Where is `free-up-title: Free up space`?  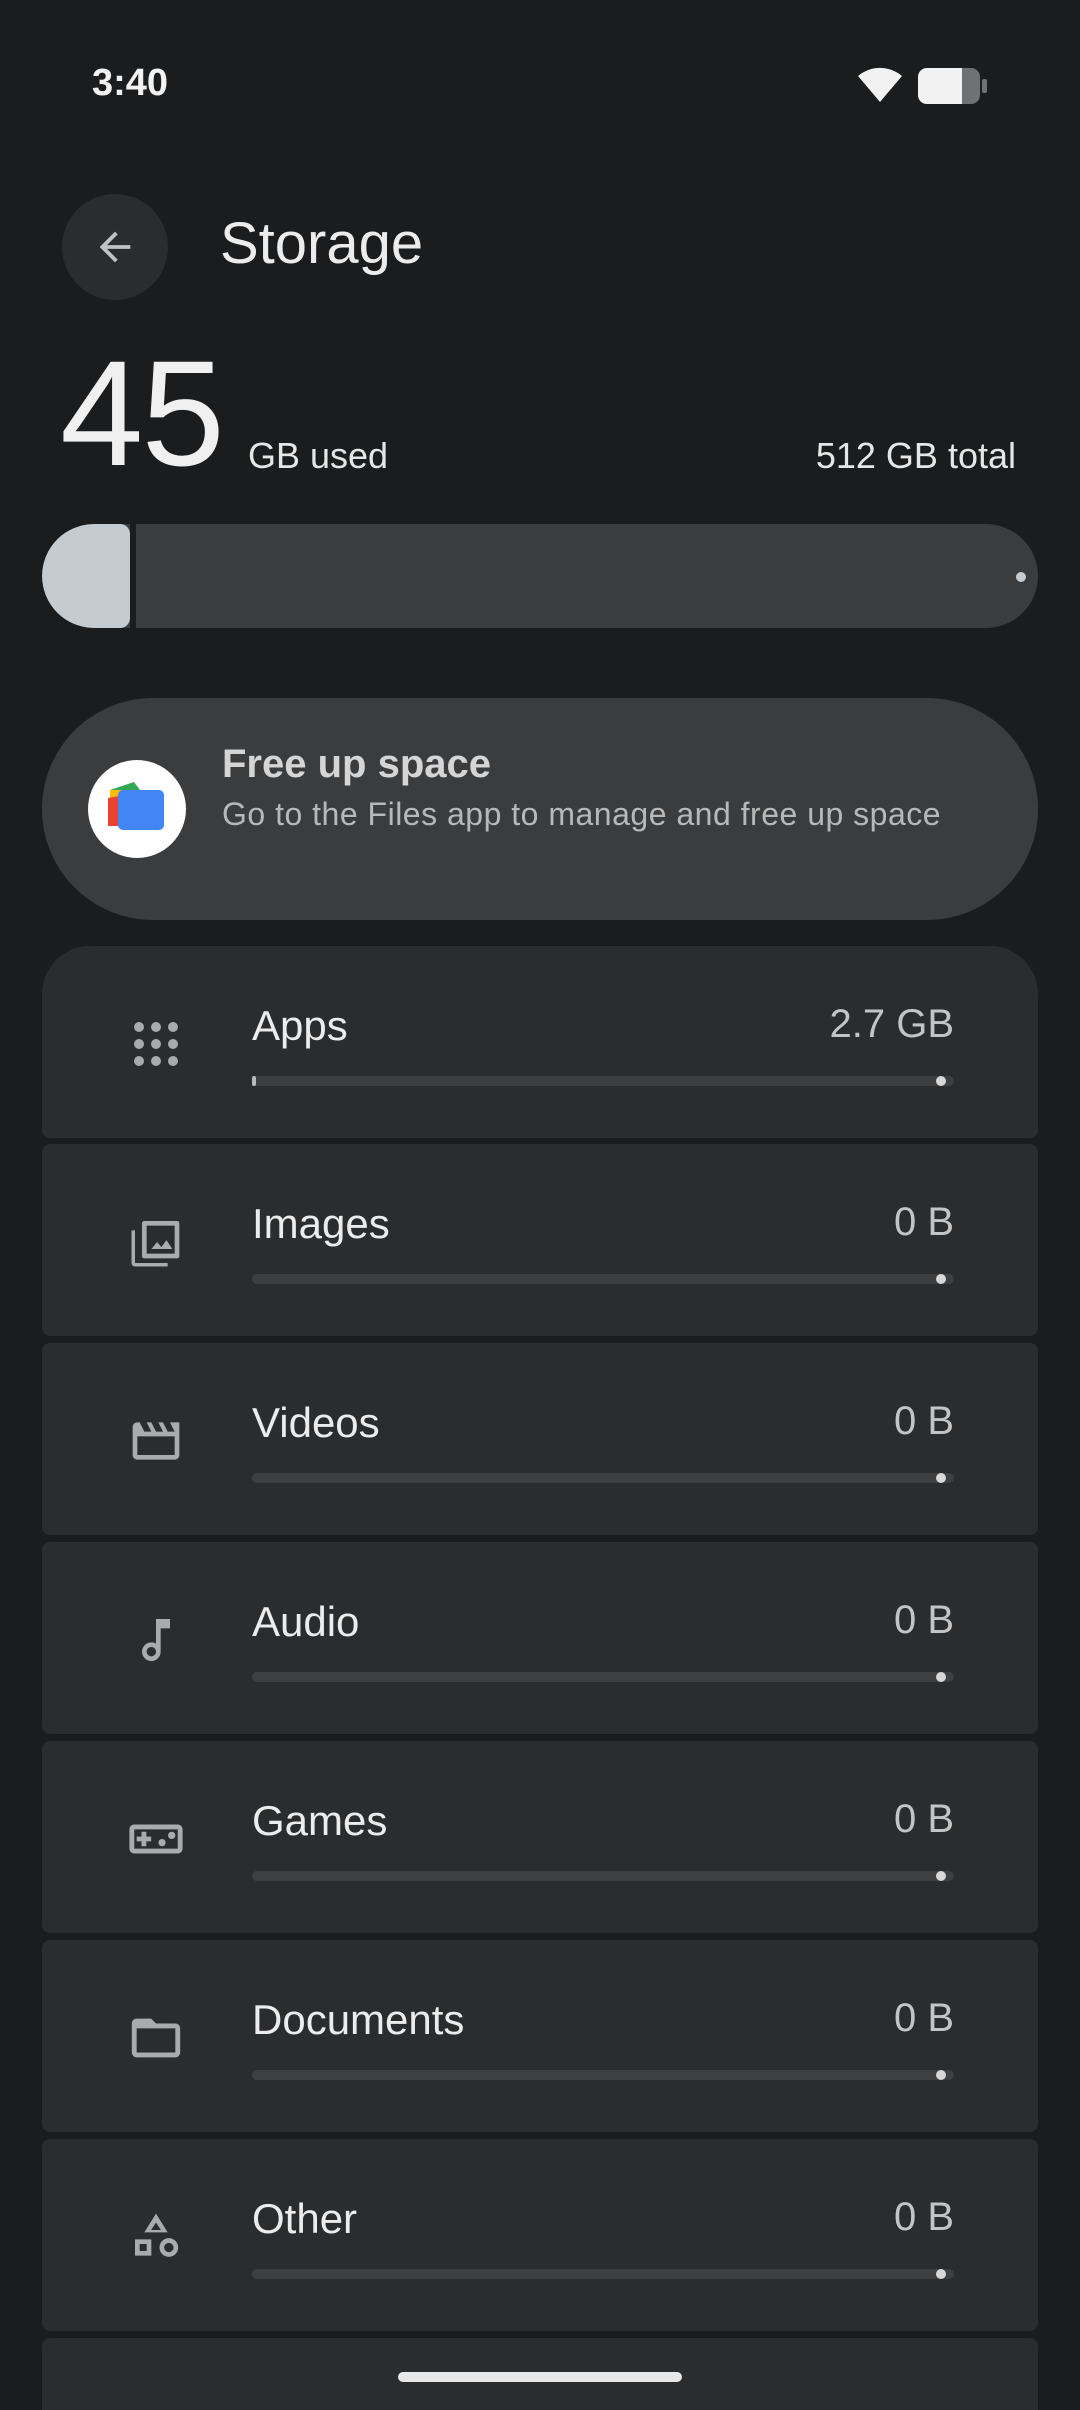 free-up-title: Free up space is located at coordinates (357, 764).